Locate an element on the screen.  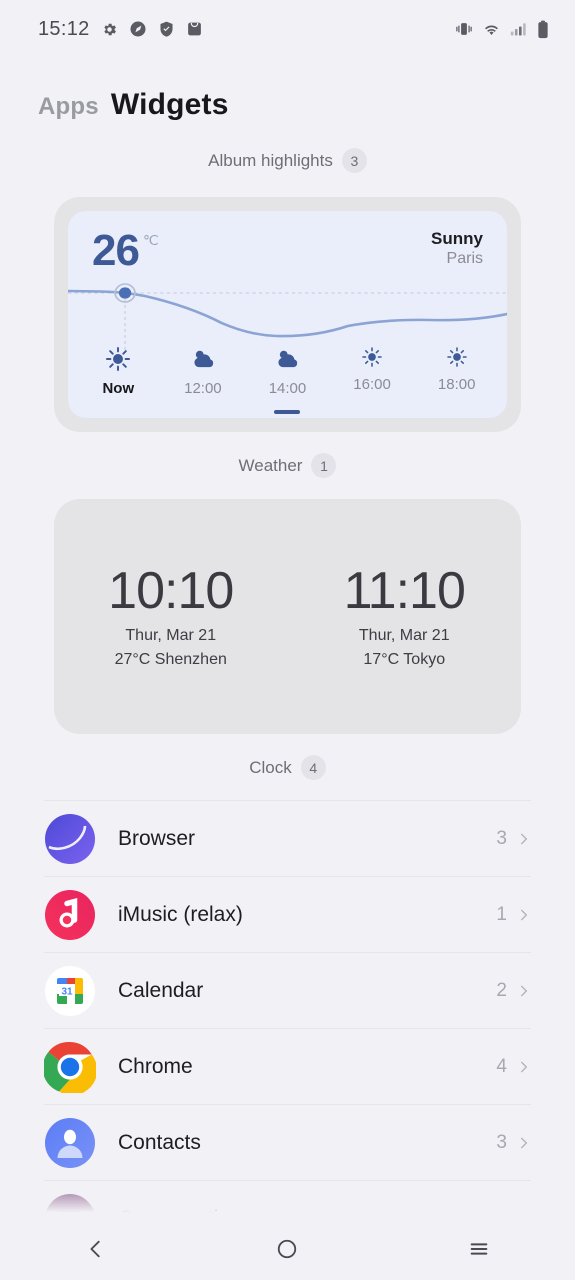
clock-time: 10:10 is located at coordinates (171, 591).